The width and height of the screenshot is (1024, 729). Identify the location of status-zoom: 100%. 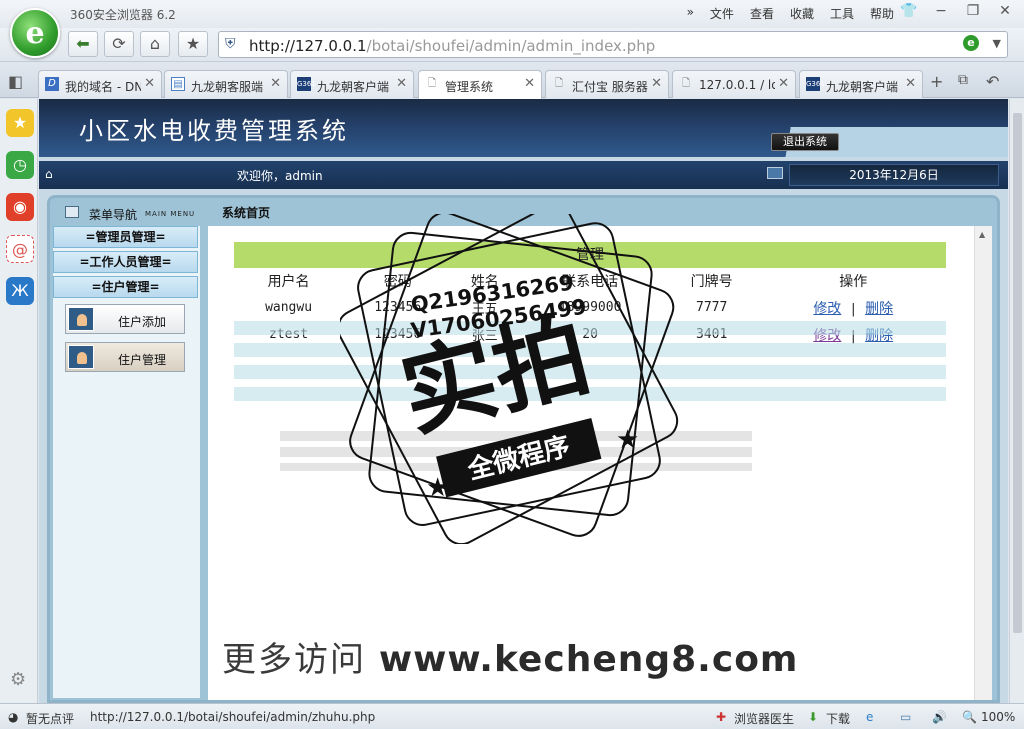
(998, 717).